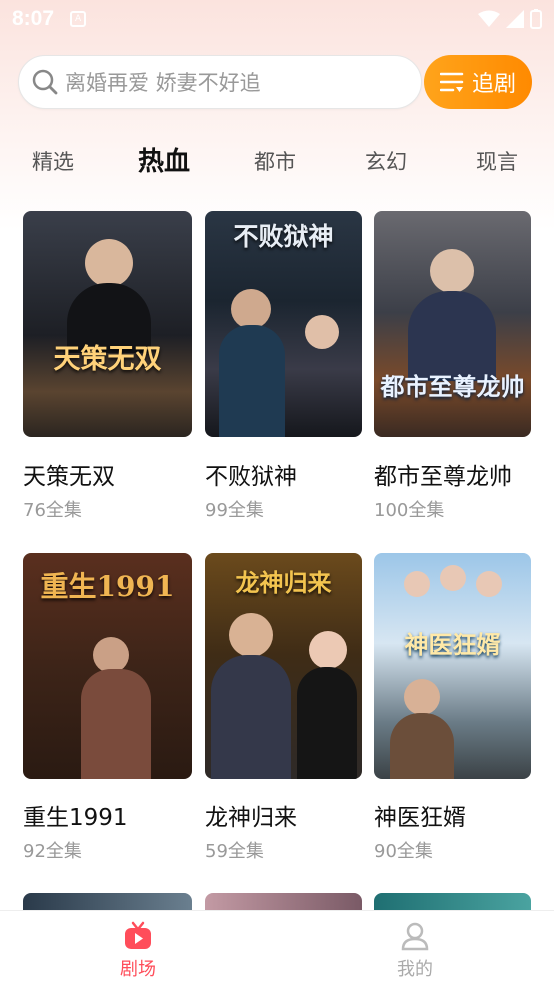  What do you see at coordinates (164, 162) in the screenshot?
I see `tab-hot-blood: 热血` at bounding box center [164, 162].